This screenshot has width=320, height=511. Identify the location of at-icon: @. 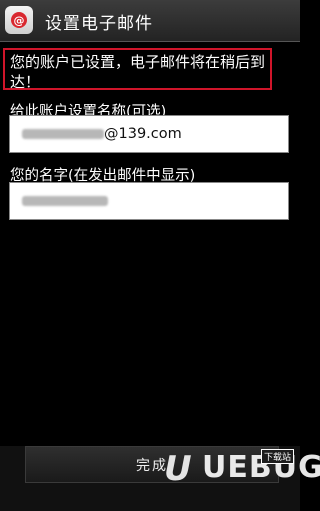
(19, 20).